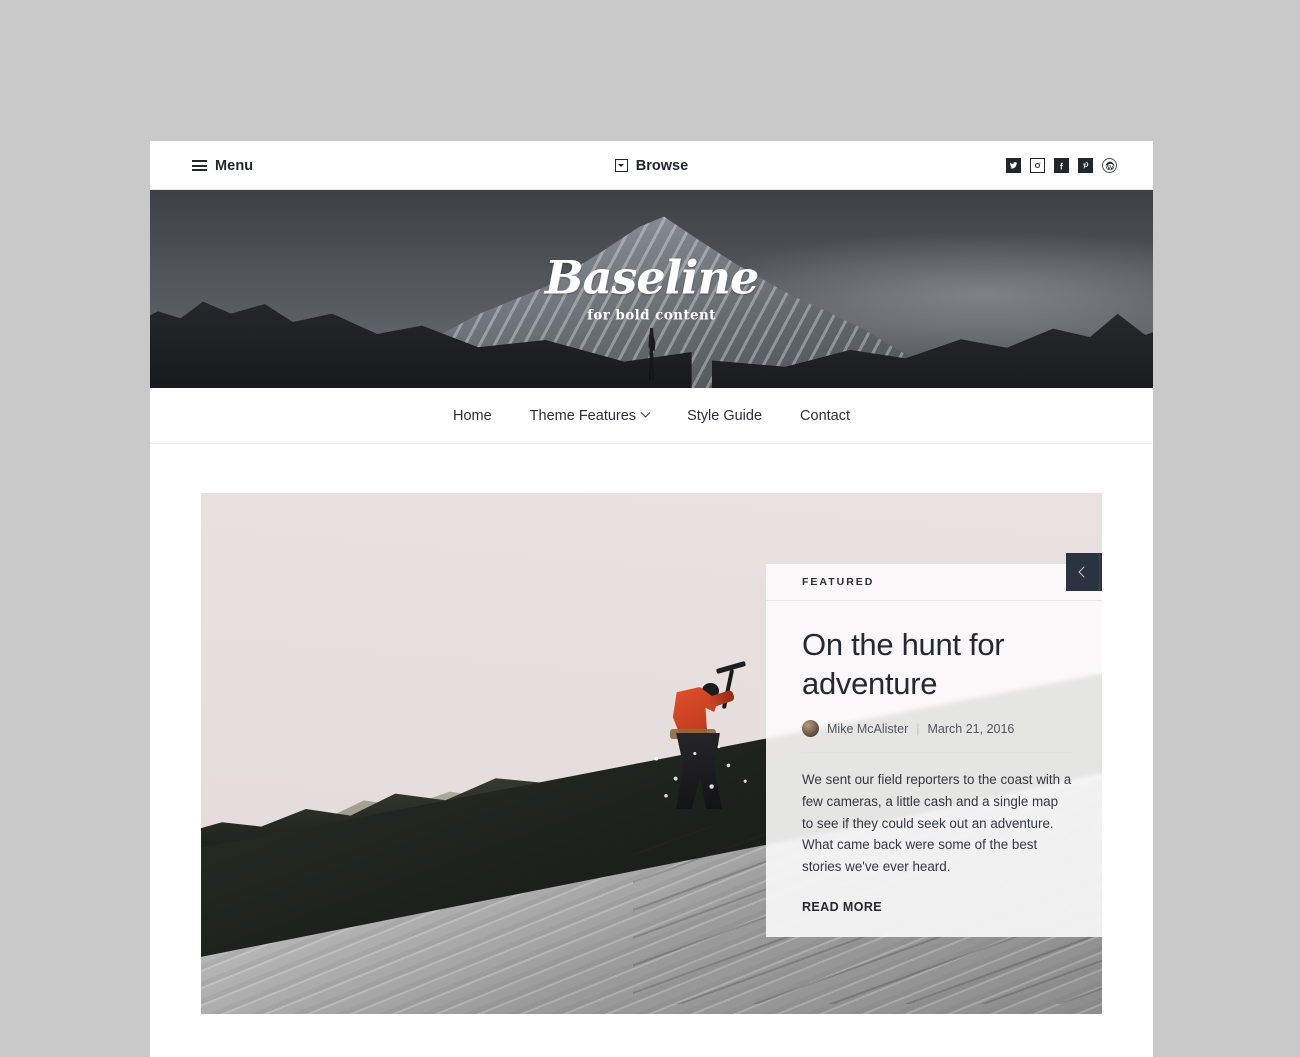  I want to click on chevron-left-icon, so click(1084, 572).